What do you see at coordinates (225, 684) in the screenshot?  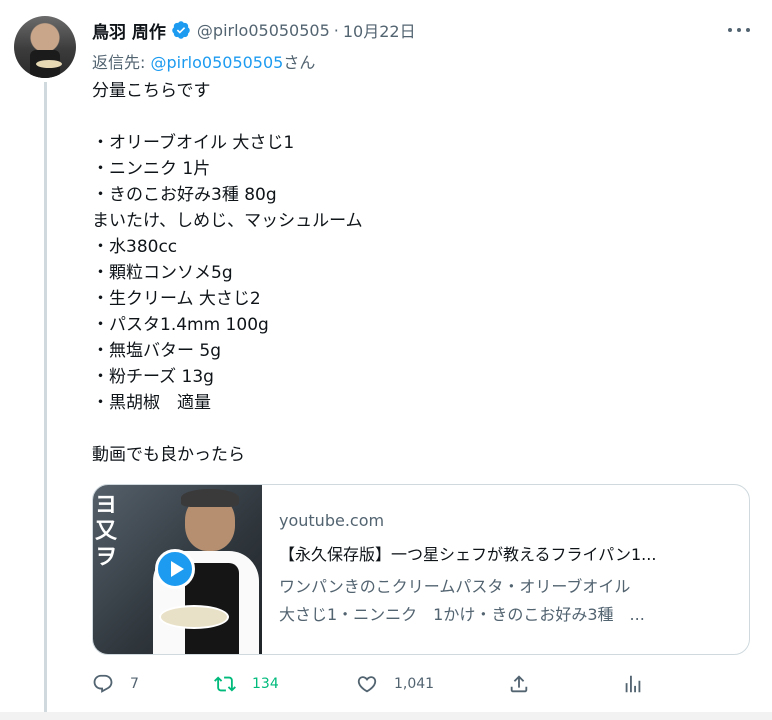 I see `retweet-icon` at bounding box center [225, 684].